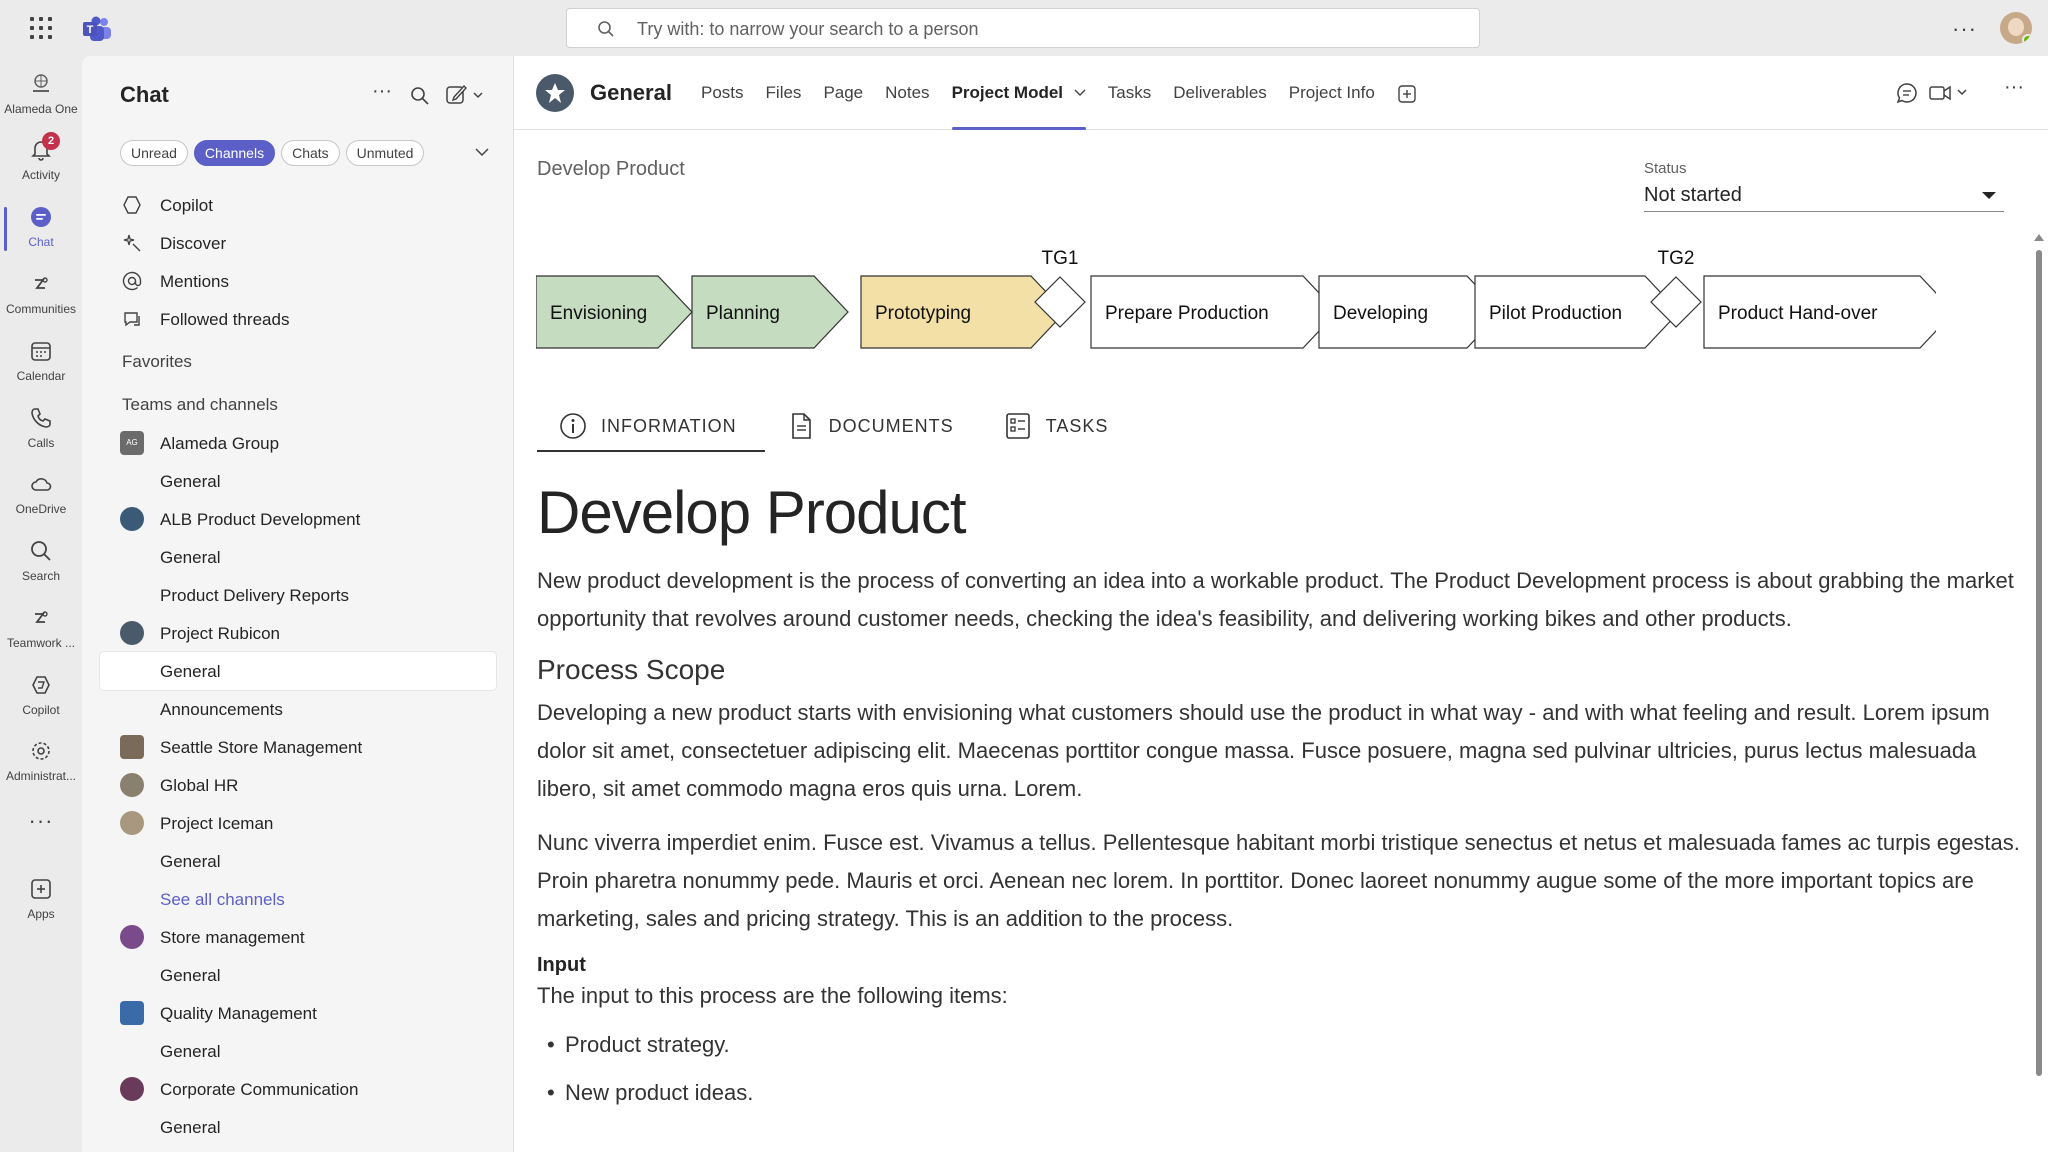  What do you see at coordinates (132, 443) in the screenshot?
I see `team-avatar: AG` at bounding box center [132, 443].